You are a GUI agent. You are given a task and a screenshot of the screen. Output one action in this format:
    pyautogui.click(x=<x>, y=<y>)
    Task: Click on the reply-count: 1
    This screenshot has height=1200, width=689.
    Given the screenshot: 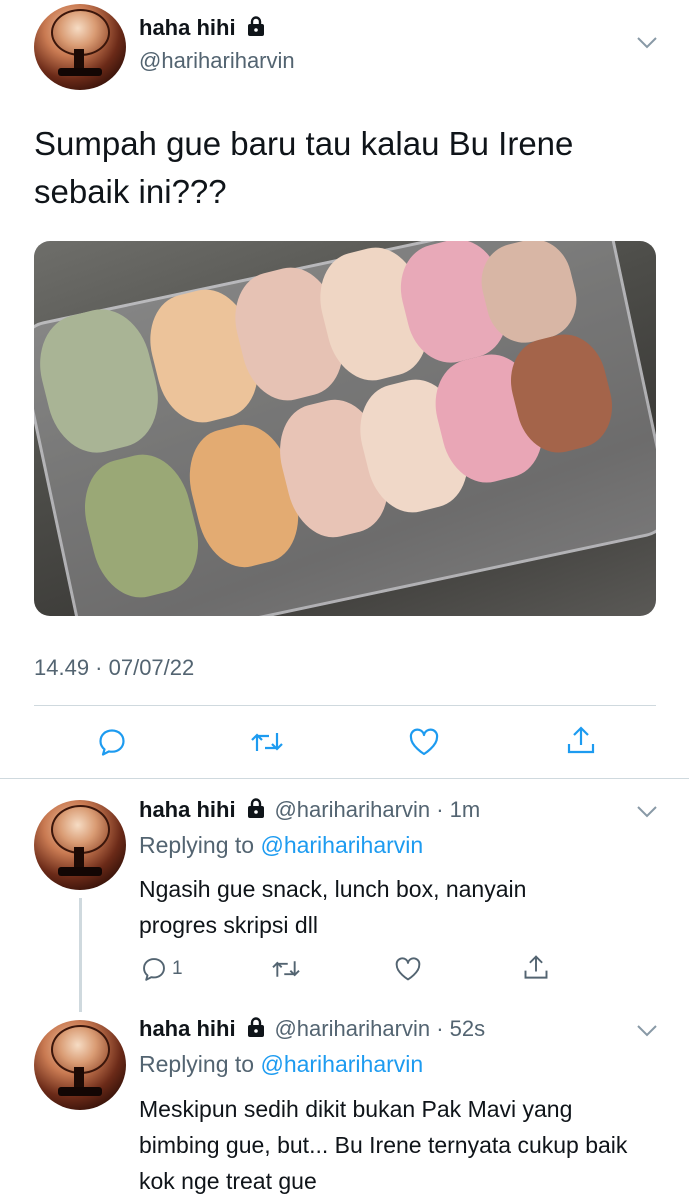 What is the action you would take?
    pyautogui.click(x=177, y=968)
    